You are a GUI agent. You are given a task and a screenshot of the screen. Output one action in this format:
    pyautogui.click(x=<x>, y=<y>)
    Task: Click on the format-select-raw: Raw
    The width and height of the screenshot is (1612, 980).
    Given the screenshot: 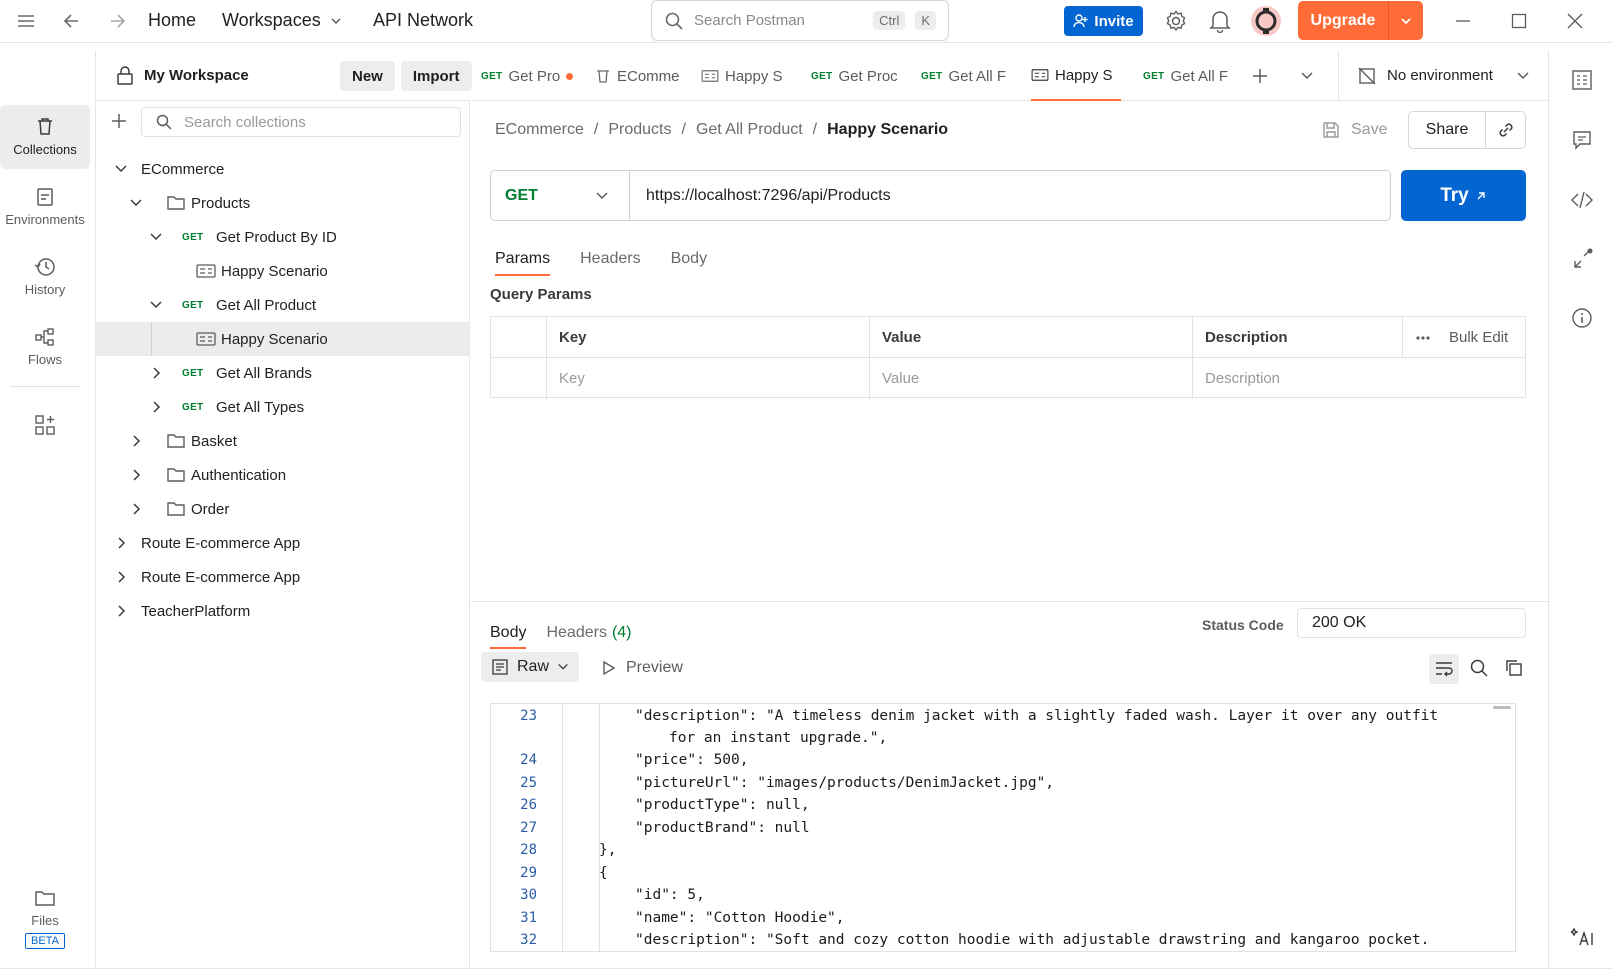 What is the action you would take?
    pyautogui.click(x=530, y=667)
    